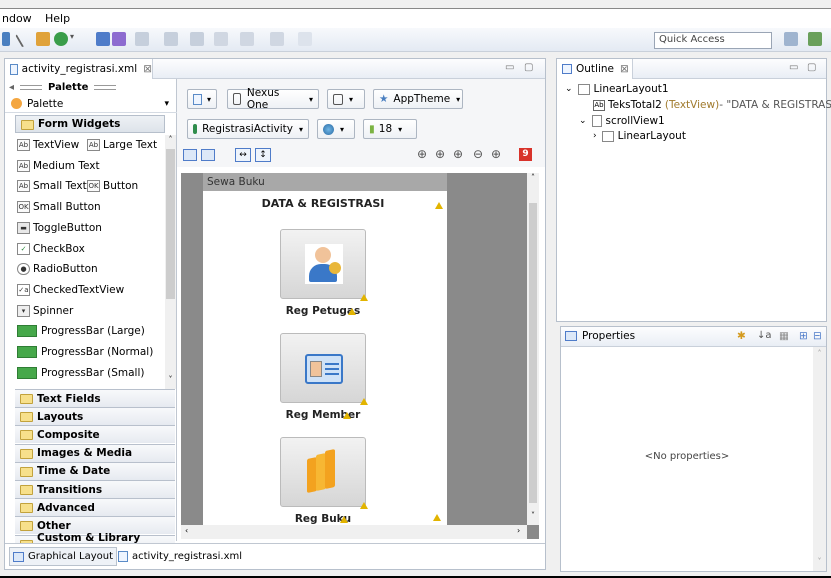  What do you see at coordinates (103, 39) in the screenshot?
I see `open-icon` at bounding box center [103, 39].